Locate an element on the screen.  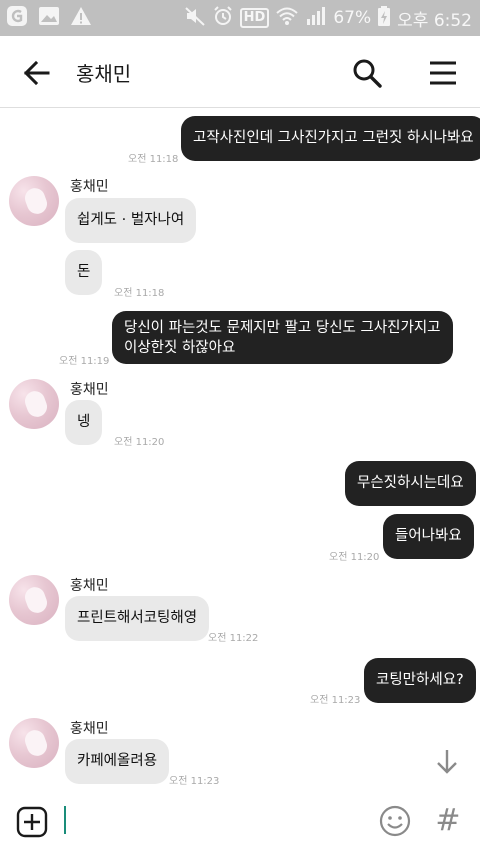
composer-bar: # is located at coordinates (240, 822).